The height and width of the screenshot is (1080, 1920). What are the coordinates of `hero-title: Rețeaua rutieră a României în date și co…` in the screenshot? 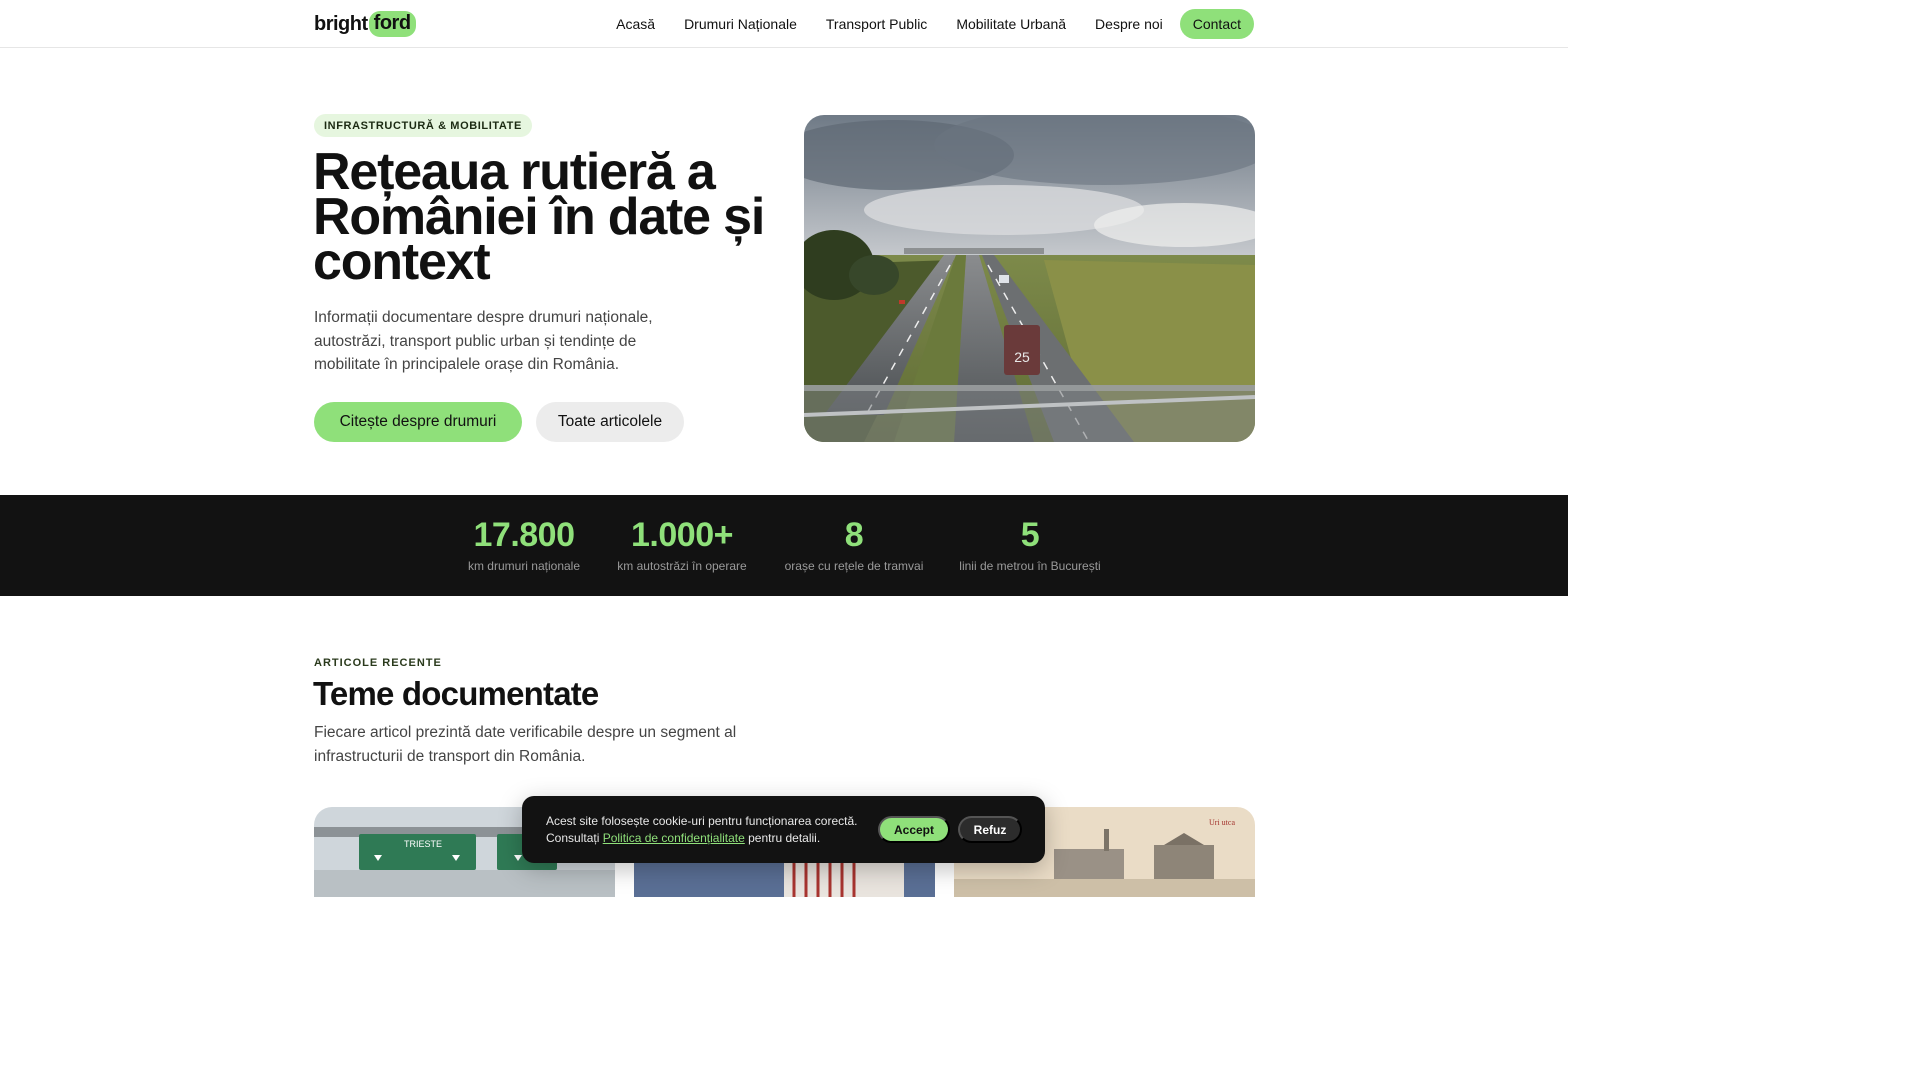 It's located at (539, 217).